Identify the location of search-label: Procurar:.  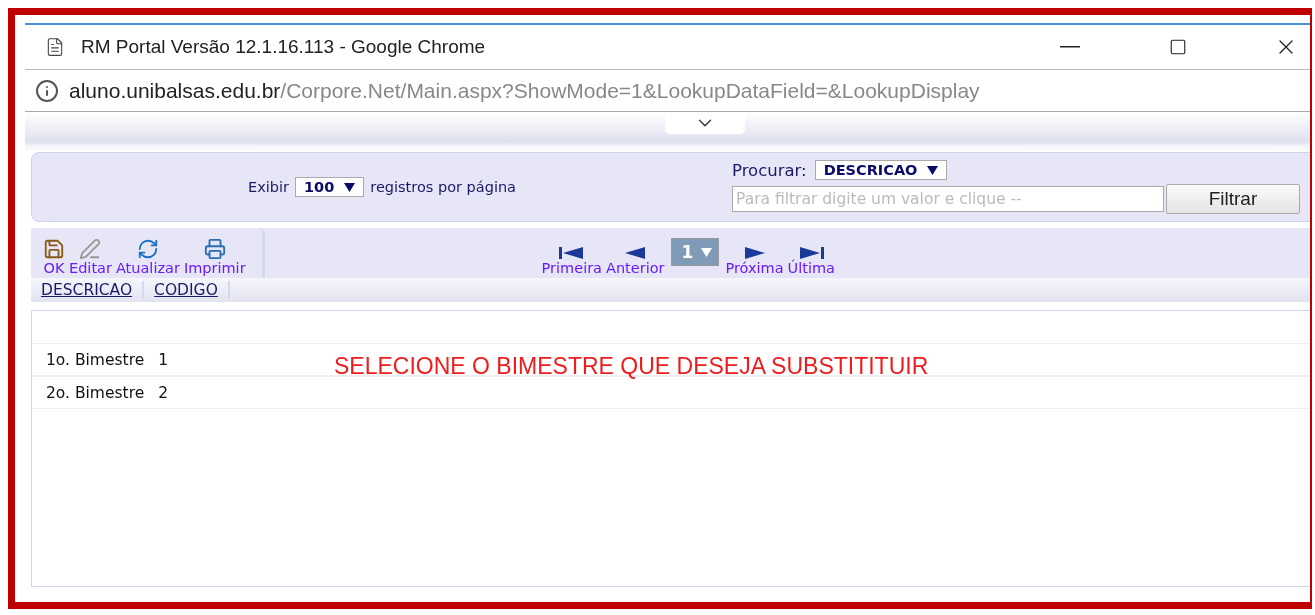
(769, 170).